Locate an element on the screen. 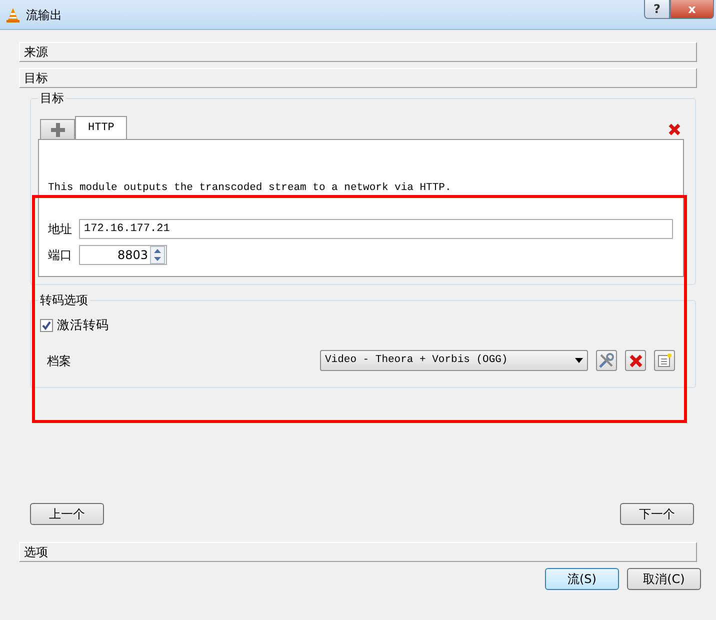 Image resolution: width=716 pixels, height=620 pixels. section-header: 目标 is located at coordinates (358, 78).